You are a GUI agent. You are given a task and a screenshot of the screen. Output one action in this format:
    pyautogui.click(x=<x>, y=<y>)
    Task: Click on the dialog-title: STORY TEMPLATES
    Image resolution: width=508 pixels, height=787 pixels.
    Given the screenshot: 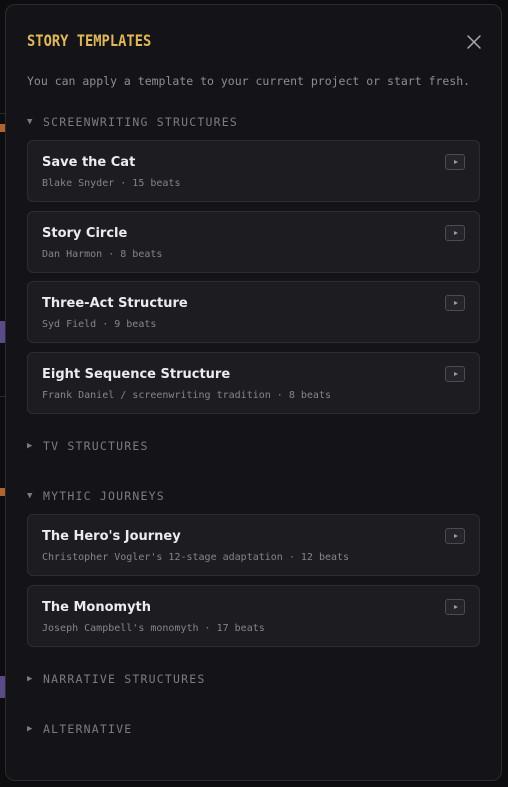 What is the action you would take?
    pyautogui.click(x=89, y=40)
    